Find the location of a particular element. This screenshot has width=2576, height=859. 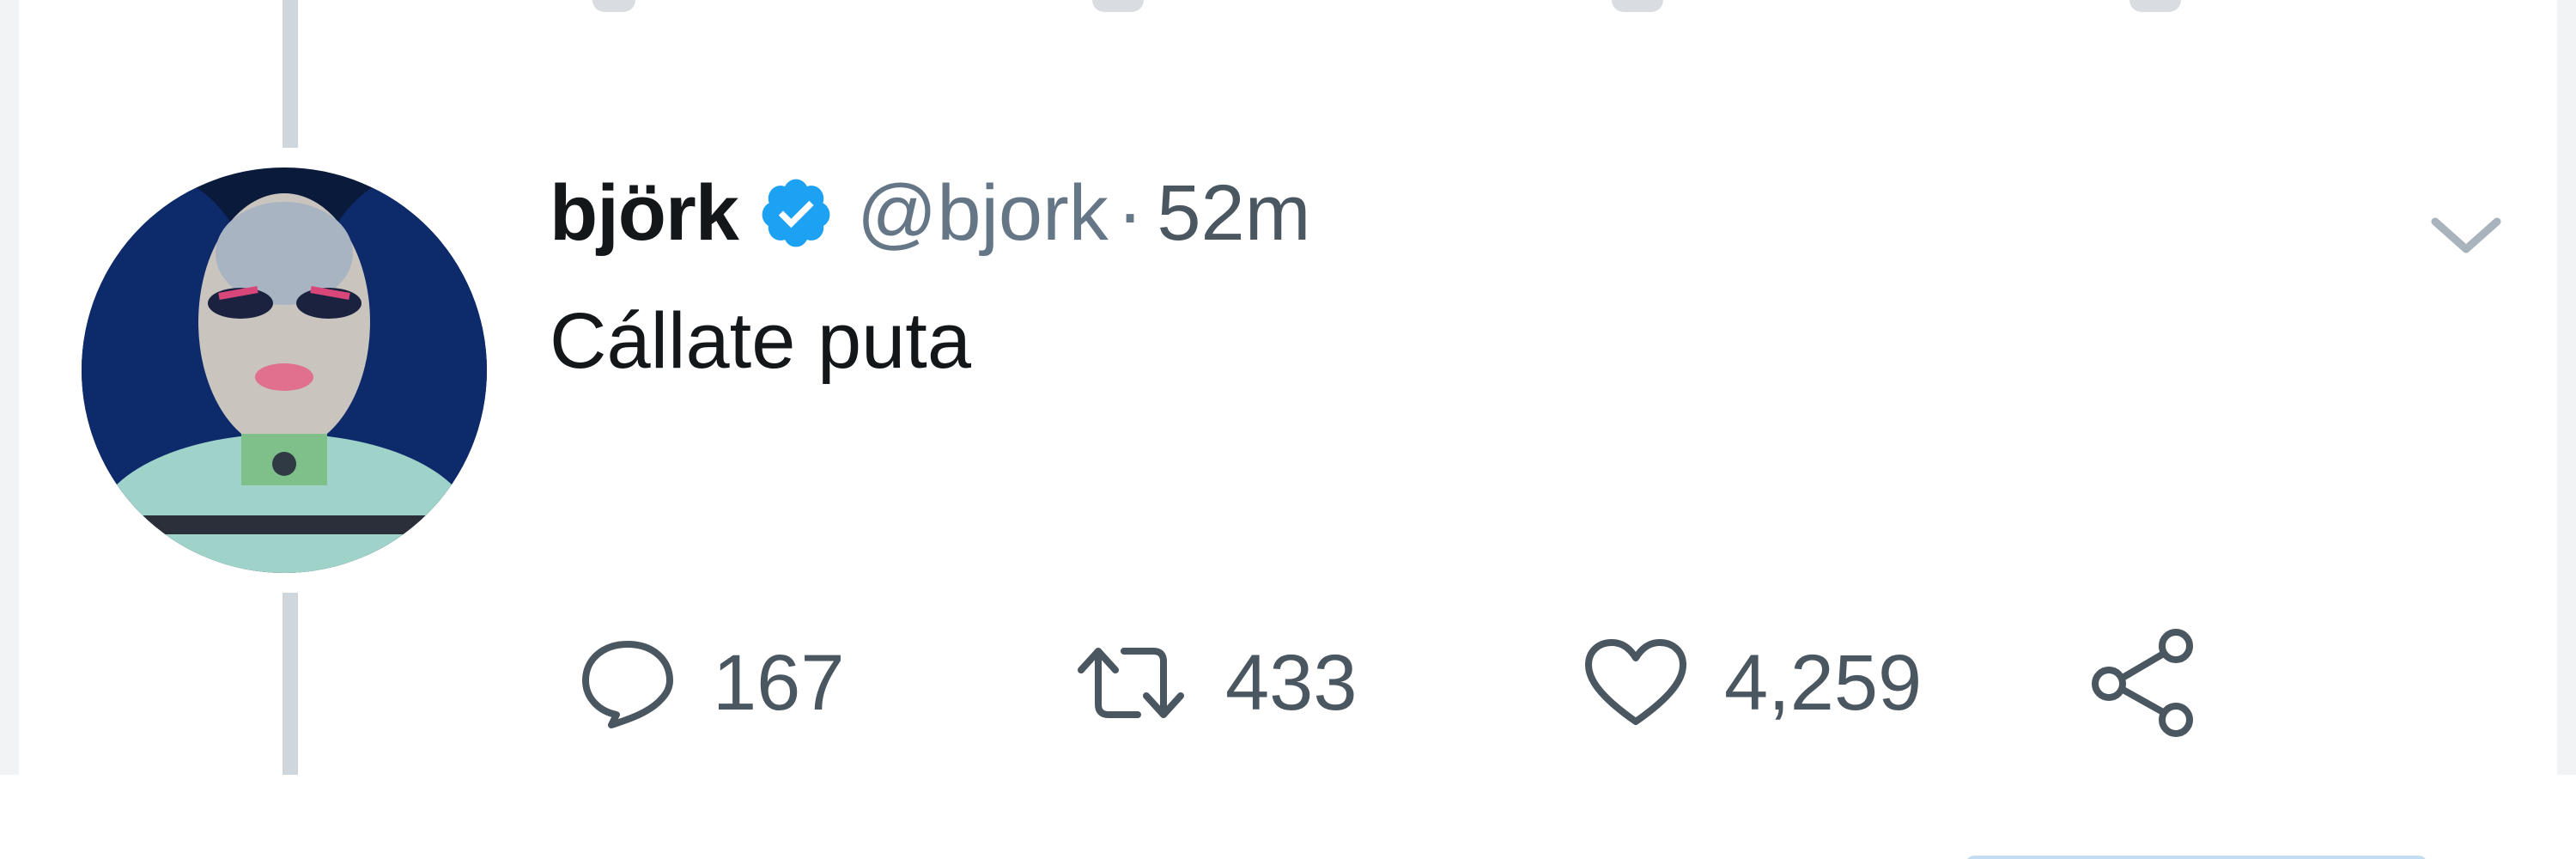

user-handle: @bjork is located at coordinates (983, 214).